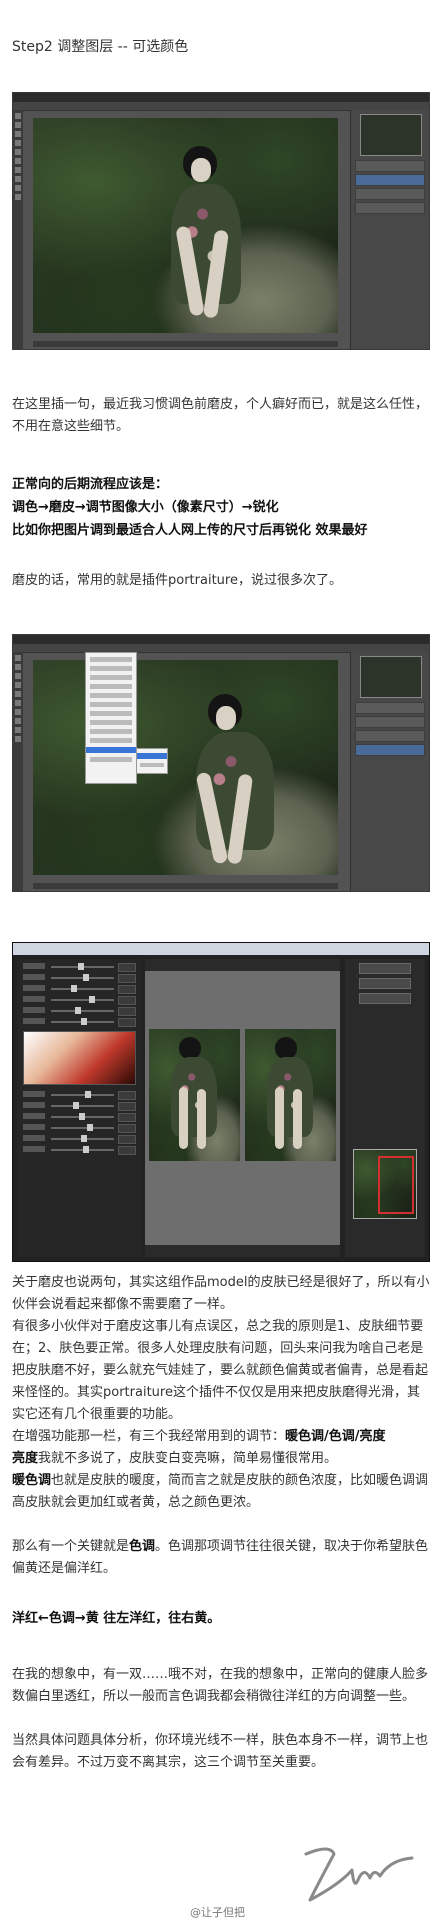 This screenshot has height=1929, width=440. What do you see at coordinates (242, 1108) in the screenshot?
I see `plugin-preview-area` at bounding box center [242, 1108].